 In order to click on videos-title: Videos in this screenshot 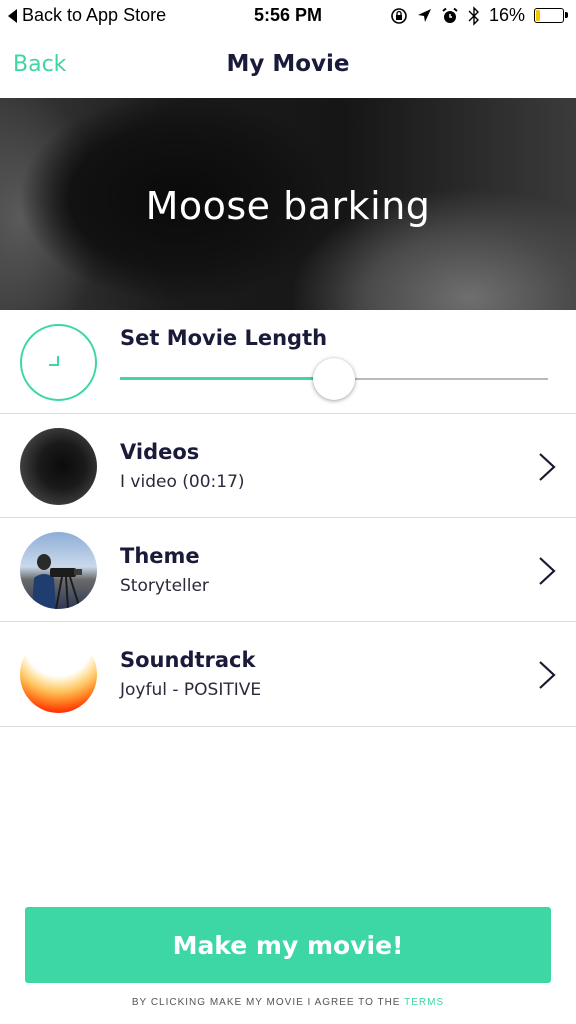, I will do `click(160, 452)`.